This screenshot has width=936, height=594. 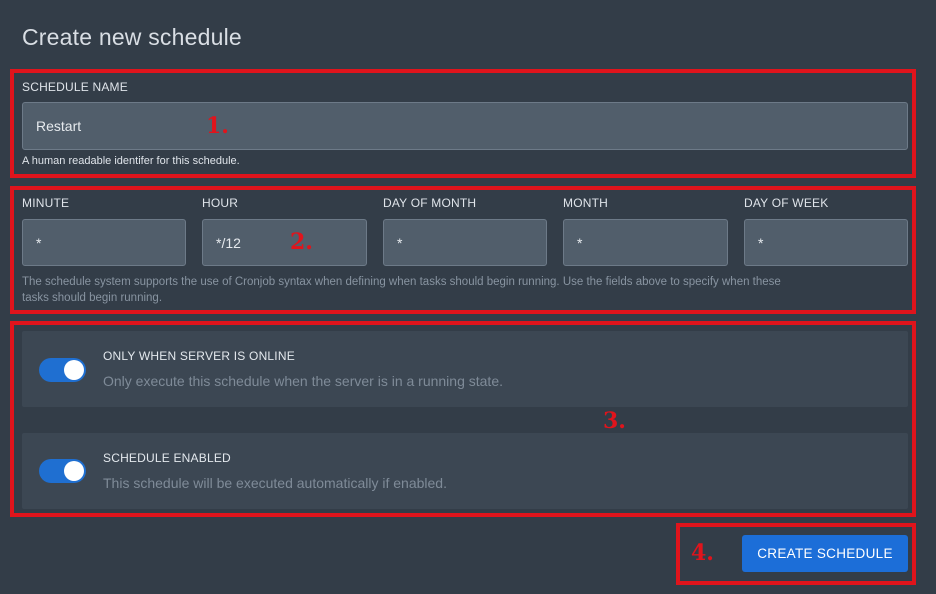 I want to click on annotation-marker-3: 3., so click(x=614, y=421).